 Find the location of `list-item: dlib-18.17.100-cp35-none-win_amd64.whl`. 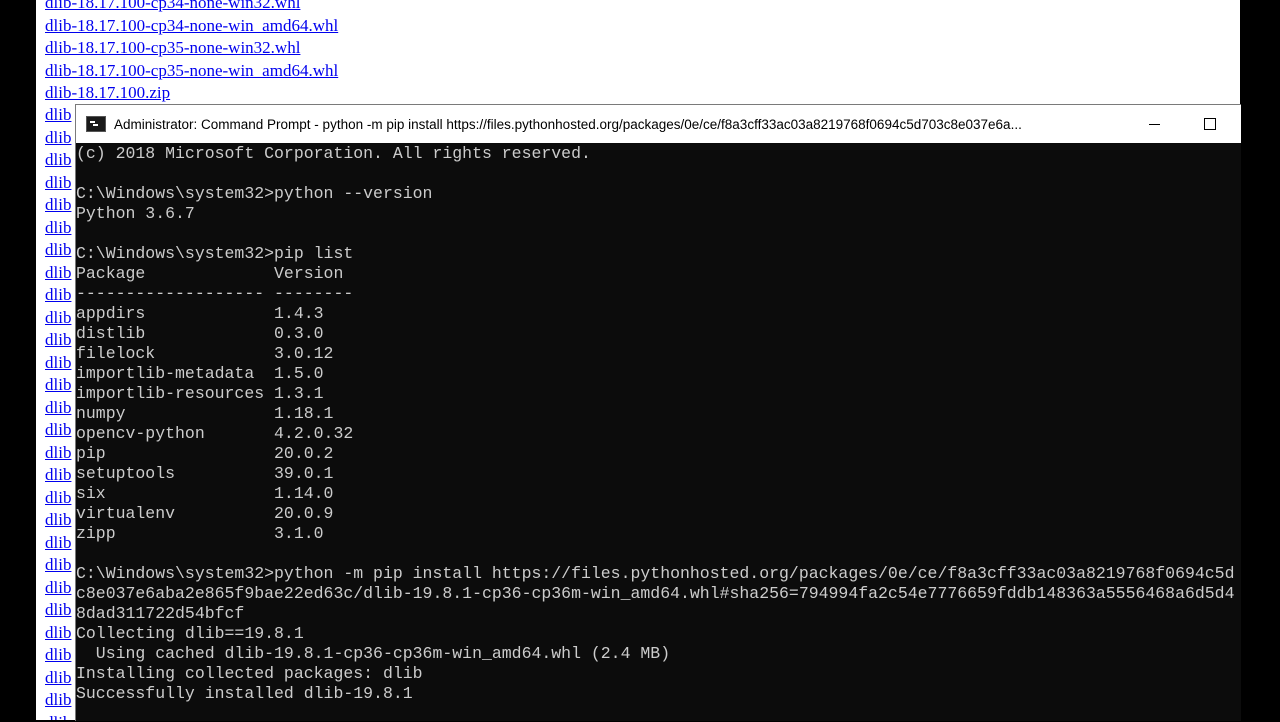

list-item: dlib-18.17.100-cp35-none-win_amd64.whl is located at coordinates (191, 71).